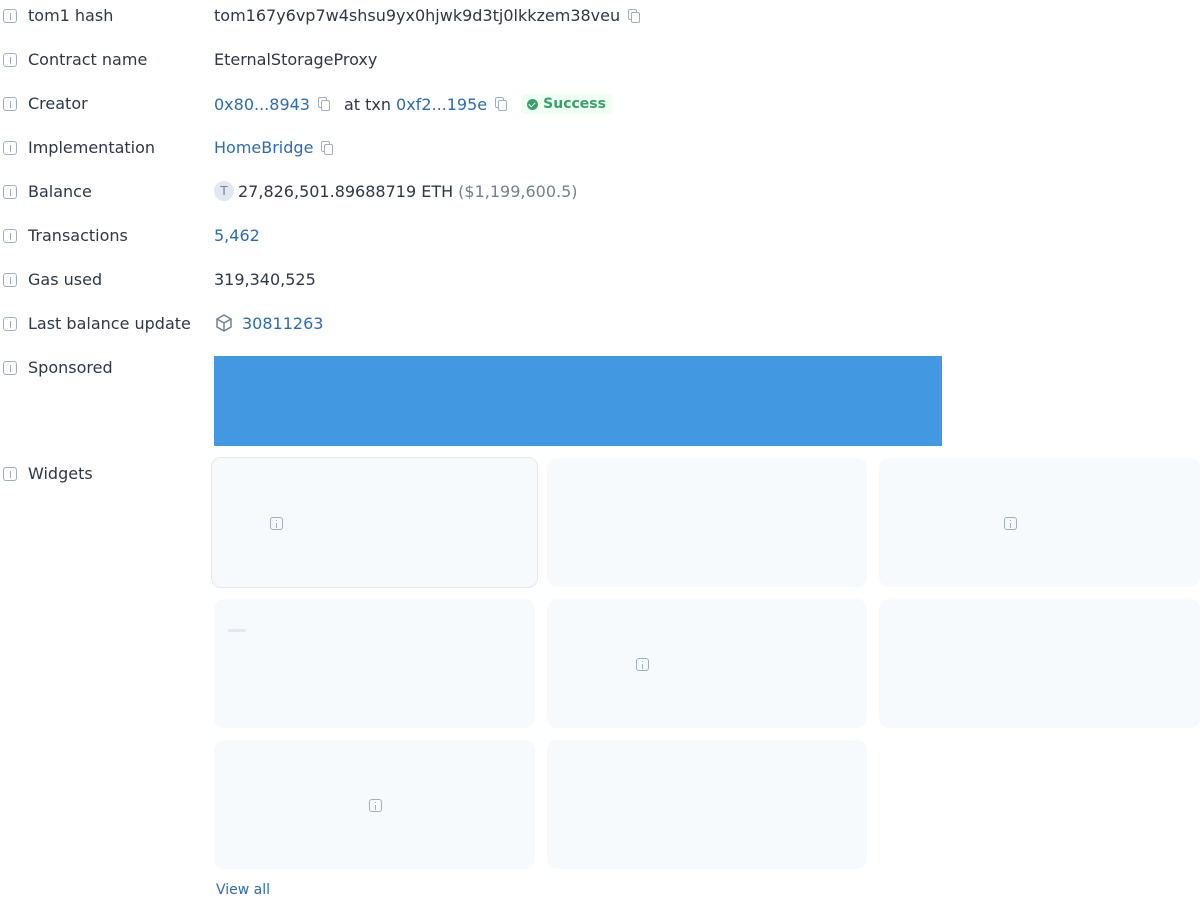 The height and width of the screenshot is (901, 1200). What do you see at coordinates (109, 323) in the screenshot?
I see `last-balance-update-label: Last balance update` at bounding box center [109, 323].